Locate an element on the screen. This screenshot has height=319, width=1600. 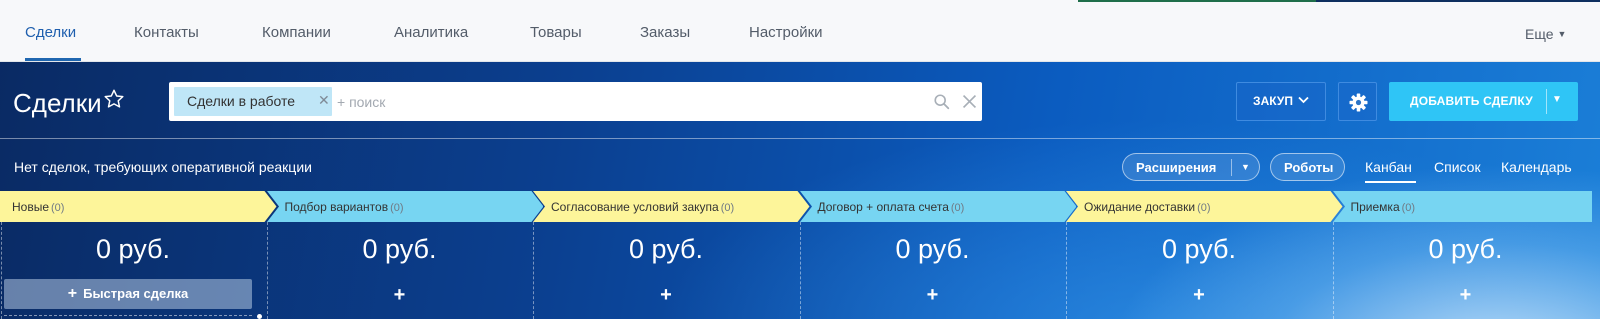
nav-more-button: Еще ▼ is located at coordinates (1545, 34).